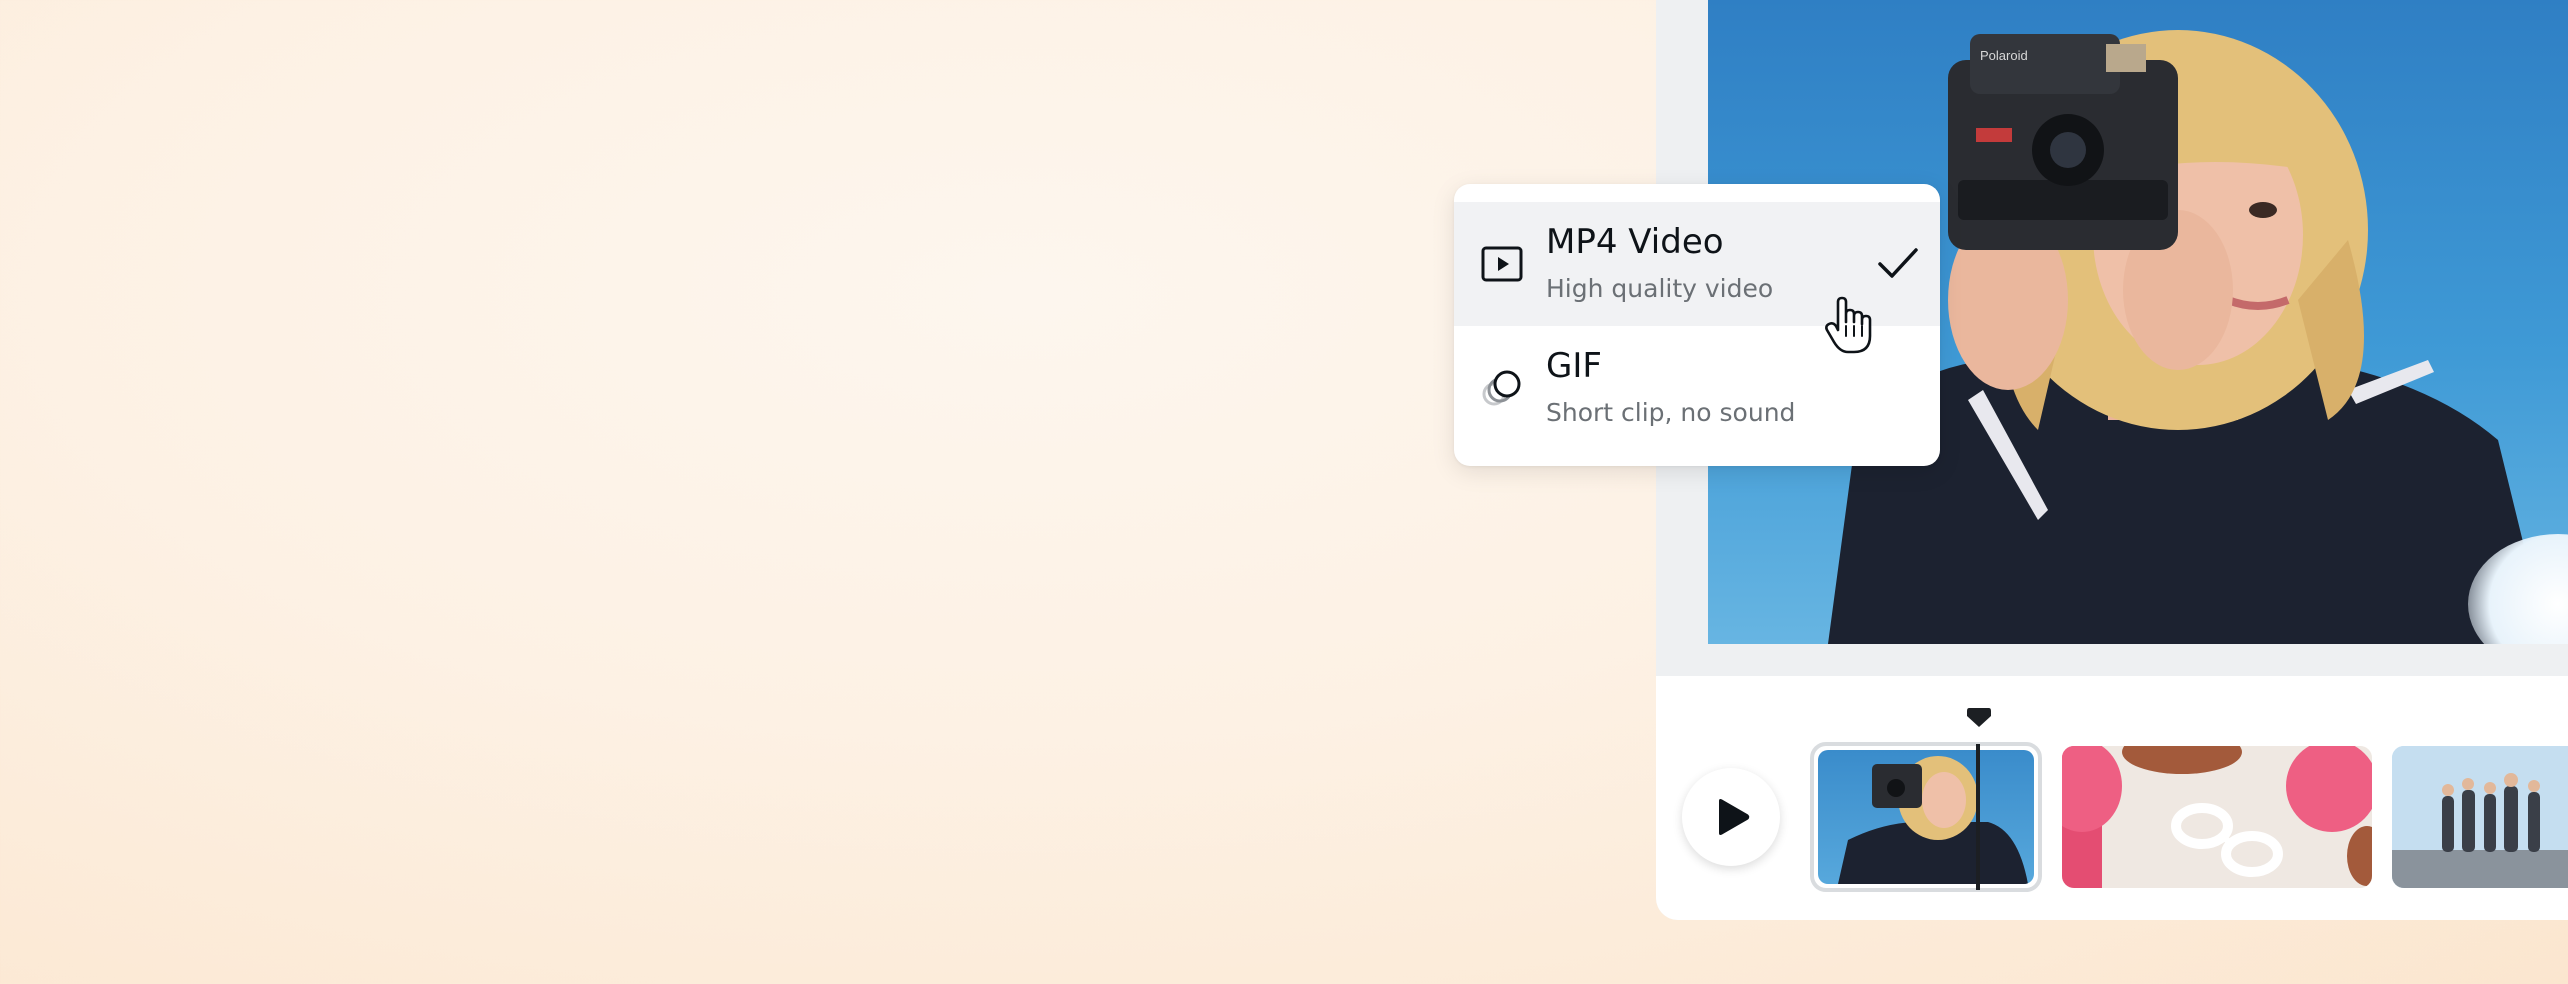 Image resolution: width=2568 pixels, height=984 pixels. Describe the element at coordinates (1979, 717) in the screenshot. I see `playhead-handle-icon` at that location.